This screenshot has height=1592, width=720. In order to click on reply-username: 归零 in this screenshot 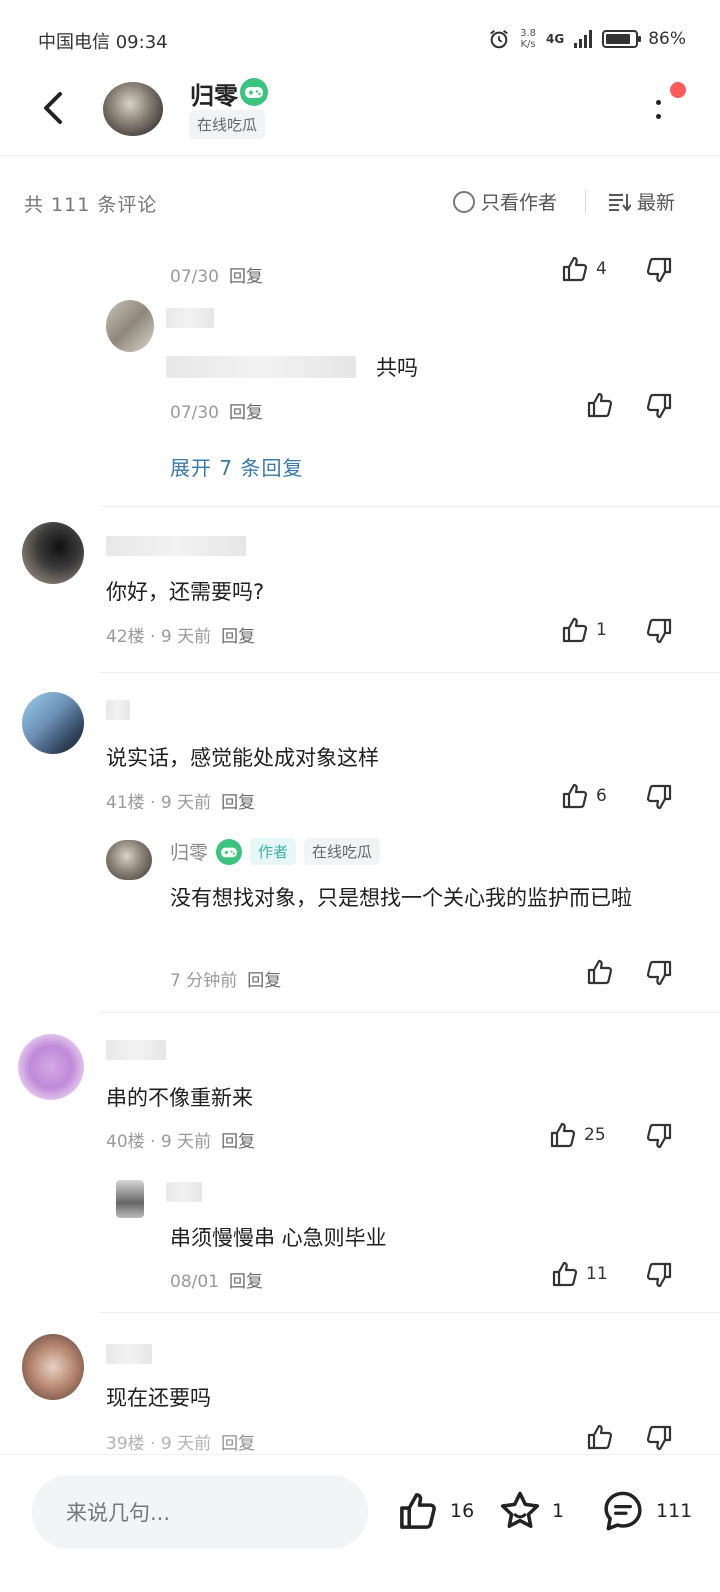, I will do `click(189, 851)`.